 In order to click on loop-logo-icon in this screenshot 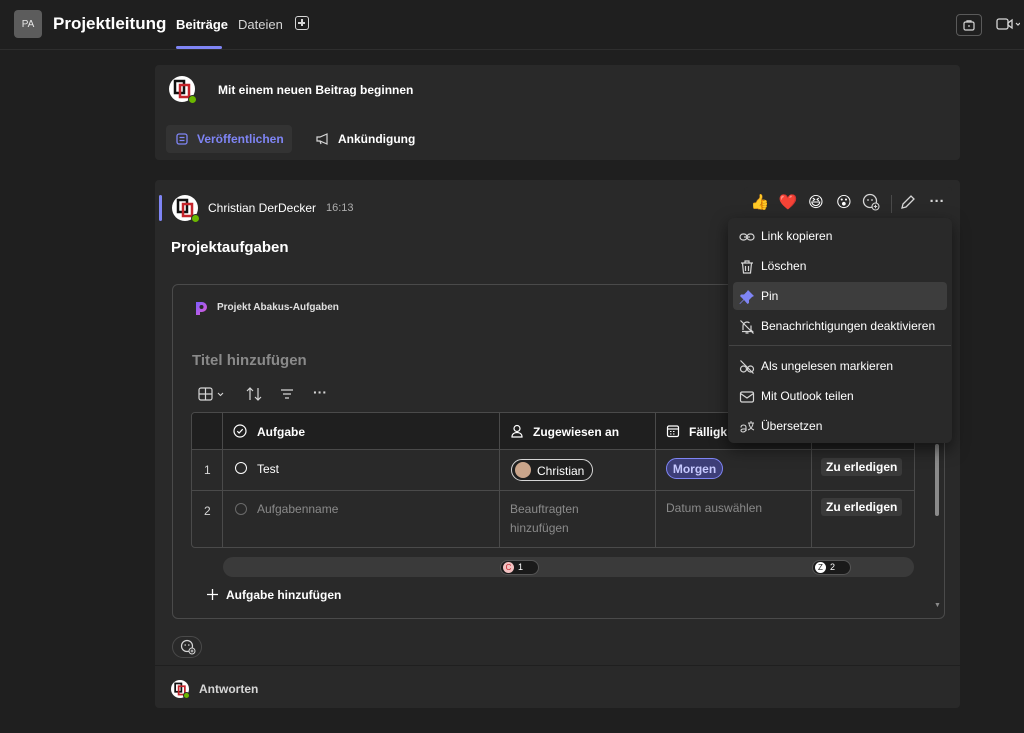, I will do `click(201, 308)`.